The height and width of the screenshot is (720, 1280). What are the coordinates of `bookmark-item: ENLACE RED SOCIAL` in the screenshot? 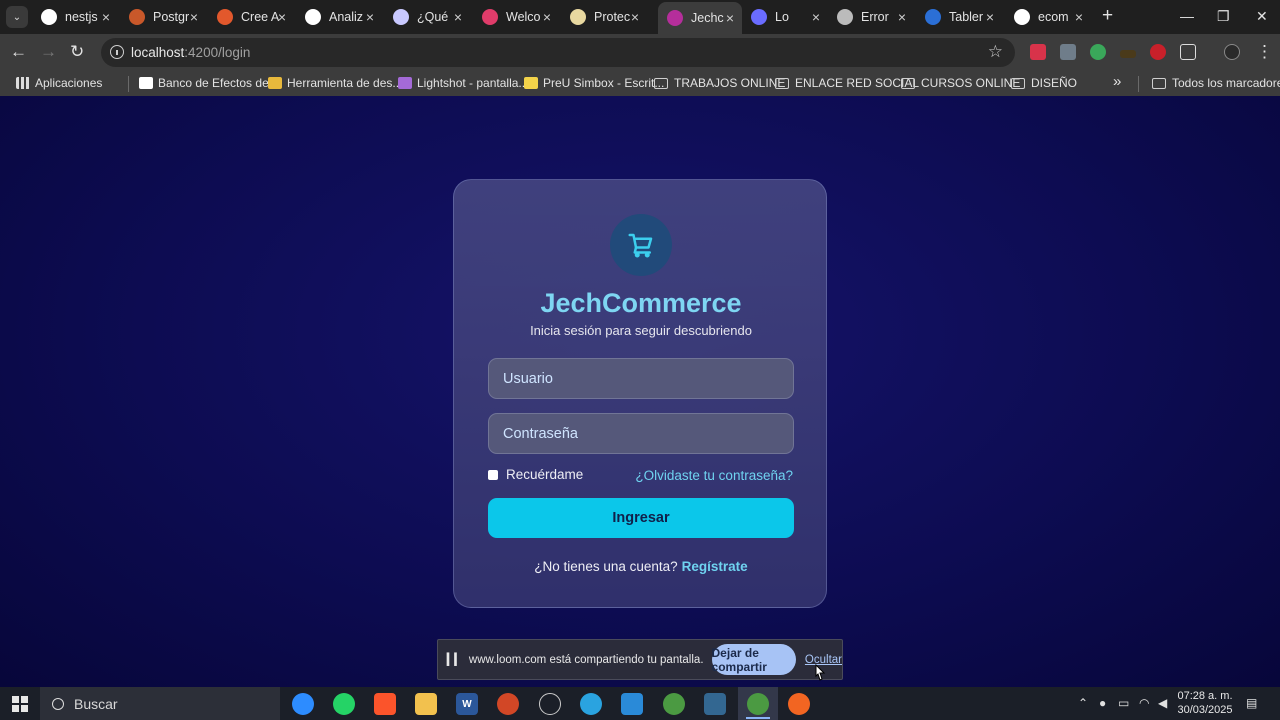 It's located at (847, 83).